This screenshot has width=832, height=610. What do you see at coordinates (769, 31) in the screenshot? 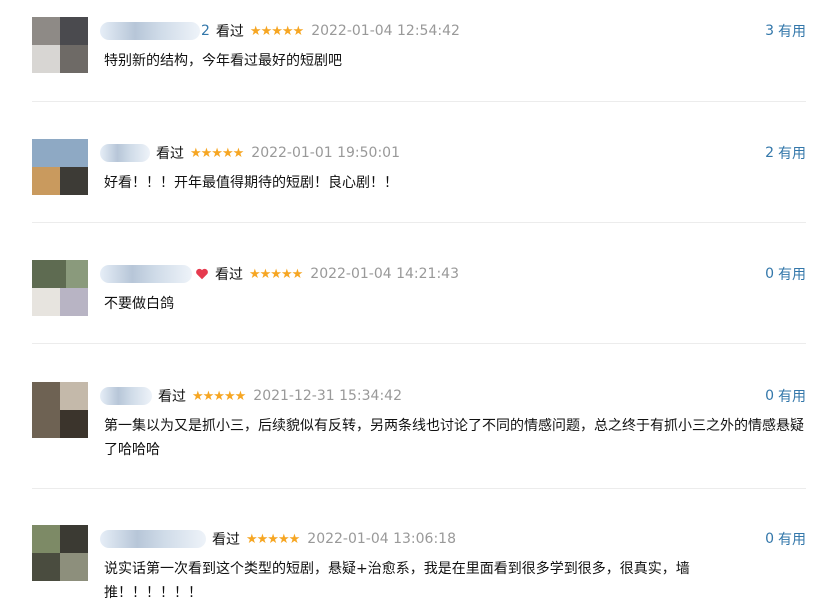
I see `useful-count: 3` at bounding box center [769, 31].